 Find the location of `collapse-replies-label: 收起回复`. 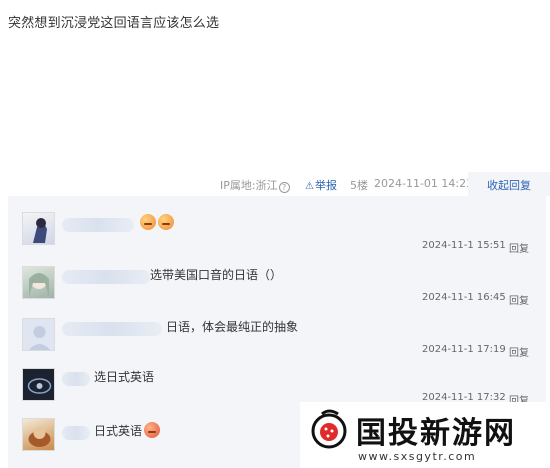

collapse-replies-label: 收起回复 is located at coordinates (509, 185).